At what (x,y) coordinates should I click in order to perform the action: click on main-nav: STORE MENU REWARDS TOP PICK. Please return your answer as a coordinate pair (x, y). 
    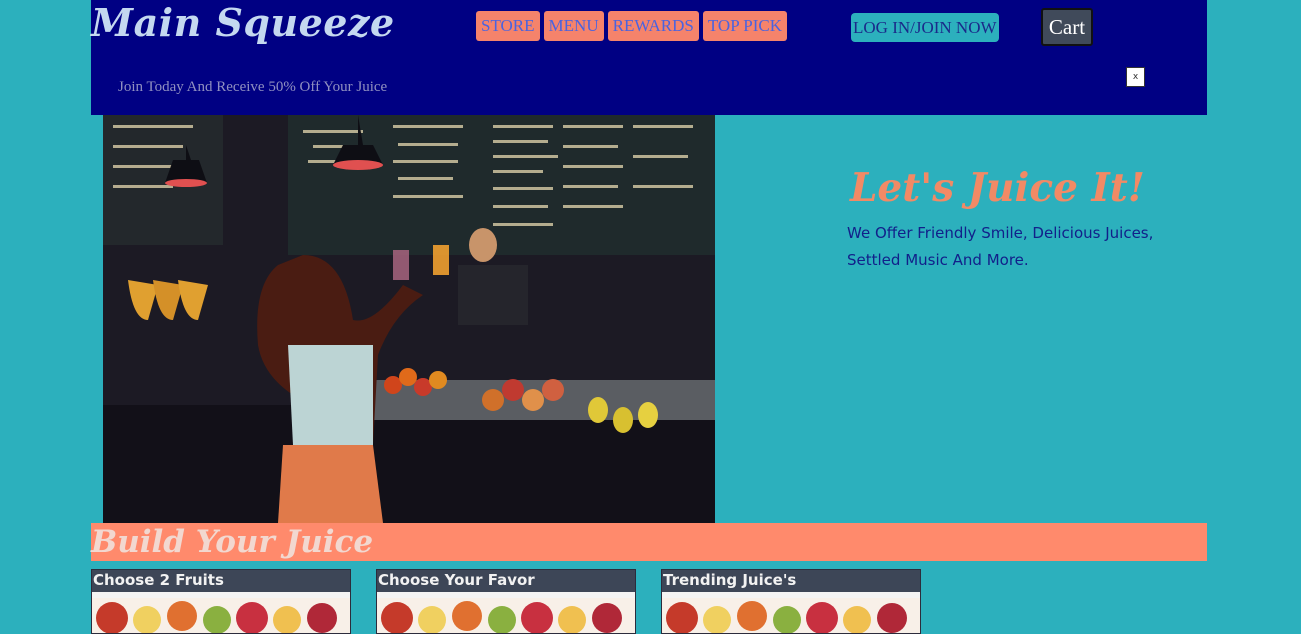
    Looking at the image, I should click on (632, 26).